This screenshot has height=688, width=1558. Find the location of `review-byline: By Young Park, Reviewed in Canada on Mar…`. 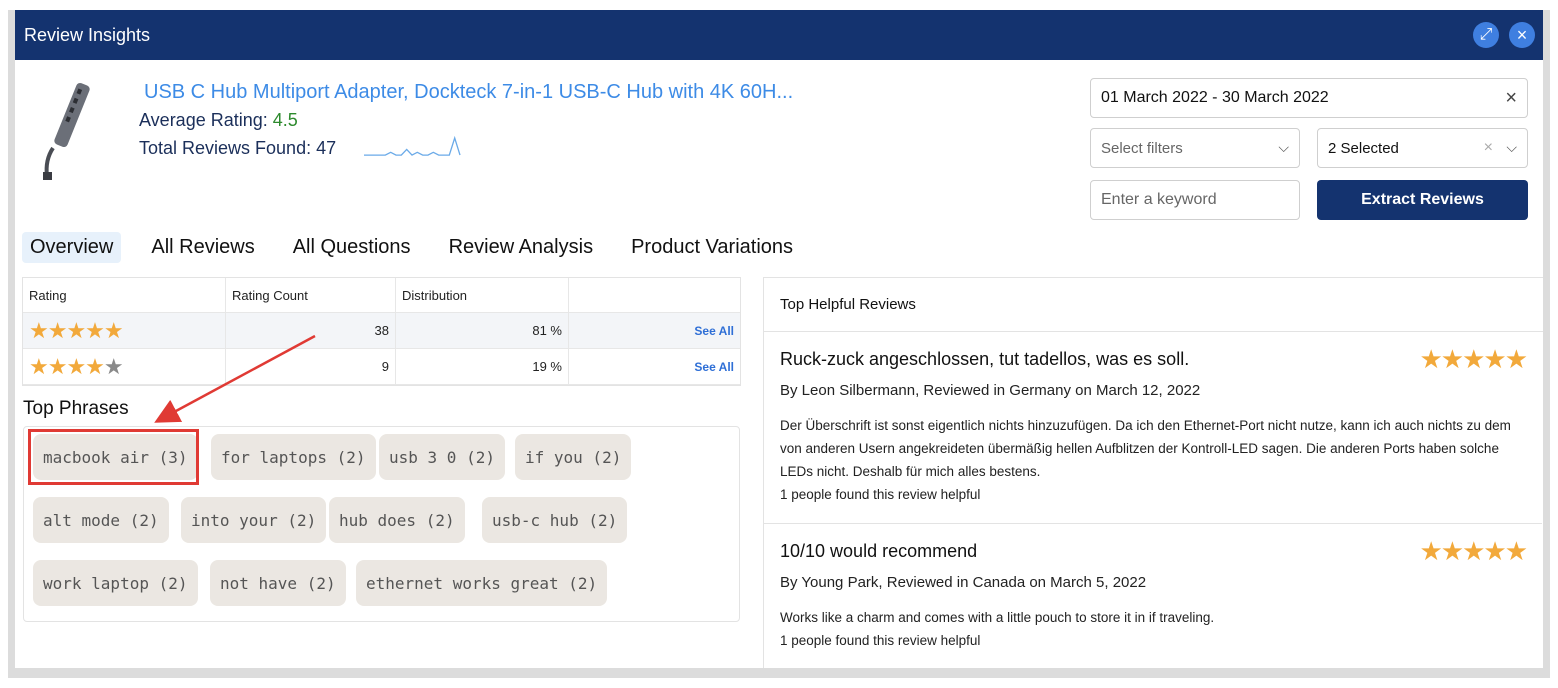

review-byline: By Young Park, Reviewed in Canada on Mar… is located at coordinates (963, 582).